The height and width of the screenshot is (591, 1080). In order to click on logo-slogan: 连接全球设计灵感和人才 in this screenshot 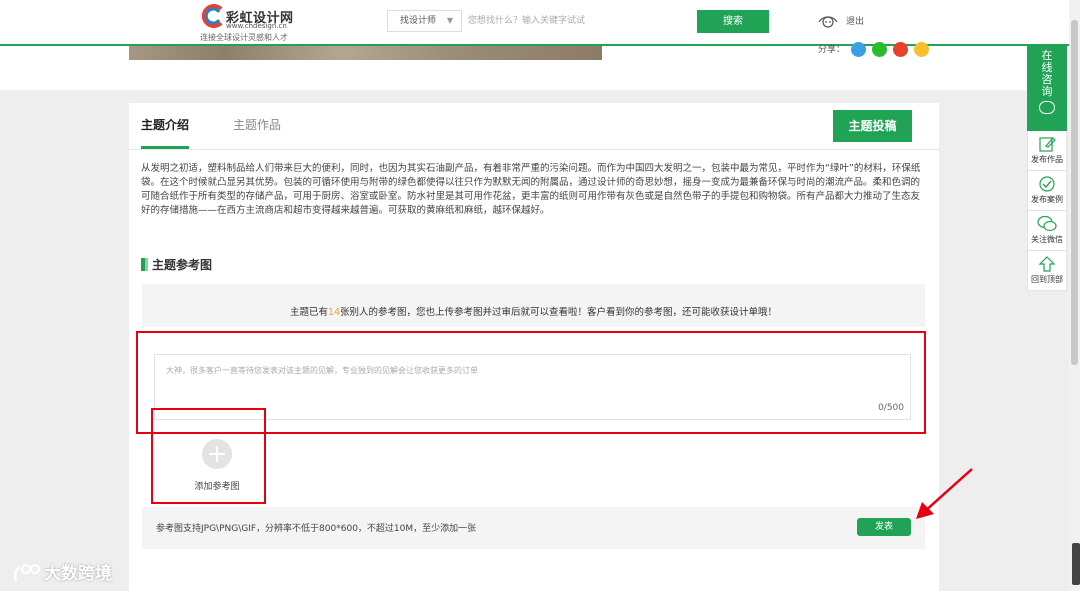, I will do `click(244, 37)`.